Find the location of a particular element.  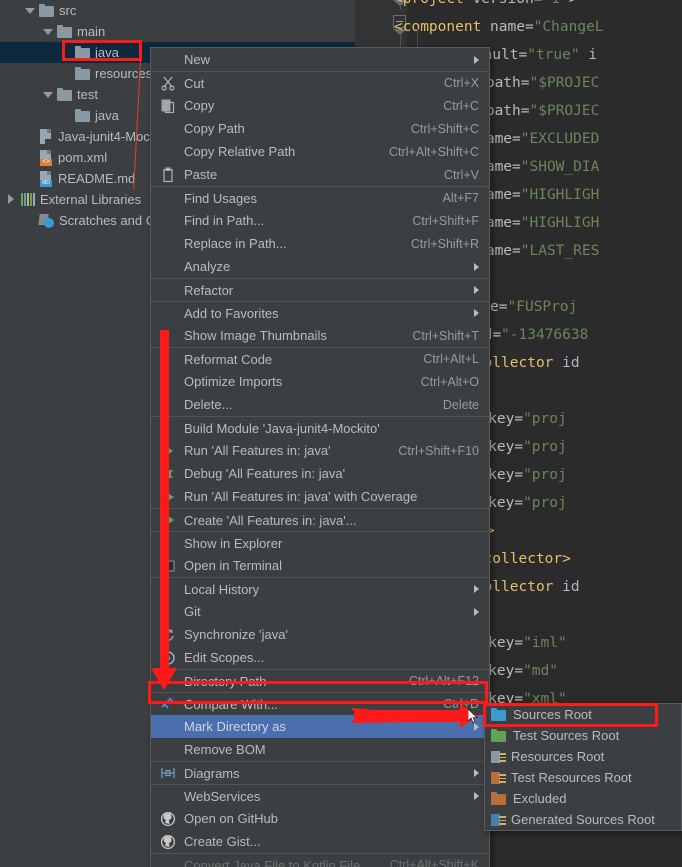

menu-item-shortcut: Ctrl+C is located at coordinates (461, 105).